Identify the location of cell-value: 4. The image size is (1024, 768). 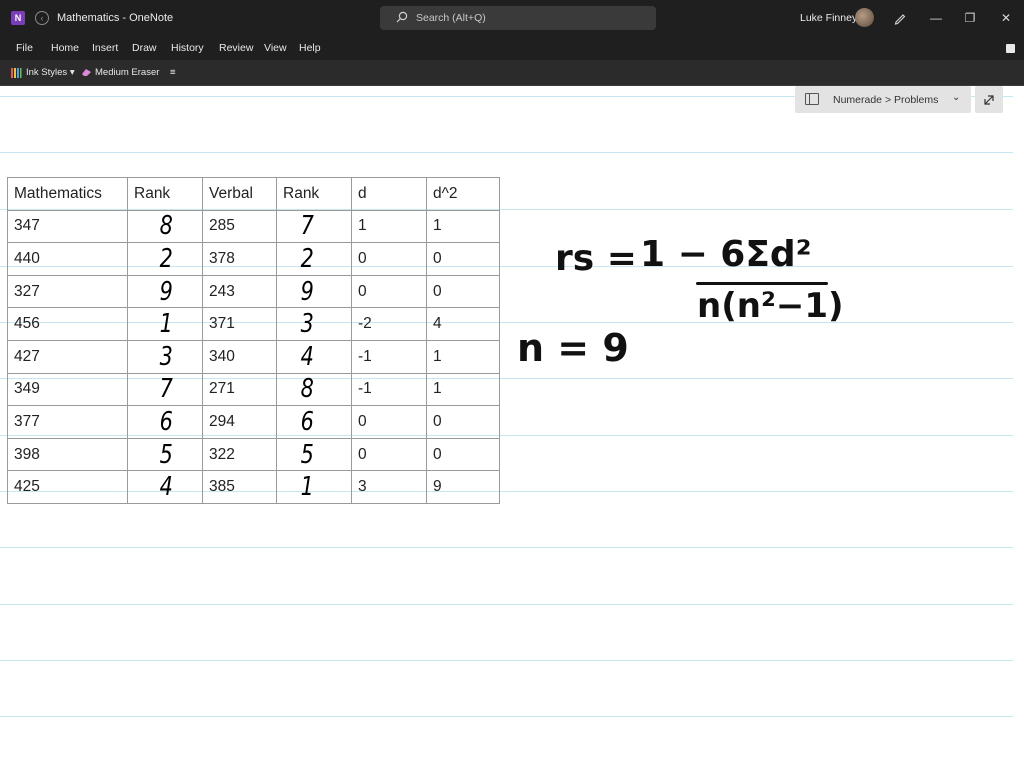
(437, 324).